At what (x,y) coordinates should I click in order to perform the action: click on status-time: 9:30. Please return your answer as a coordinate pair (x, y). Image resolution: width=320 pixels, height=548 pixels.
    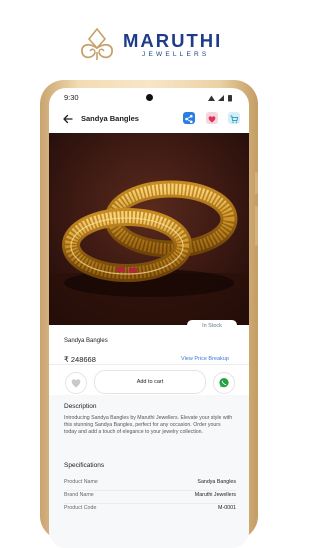
    Looking at the image, I should click on (71, 97).